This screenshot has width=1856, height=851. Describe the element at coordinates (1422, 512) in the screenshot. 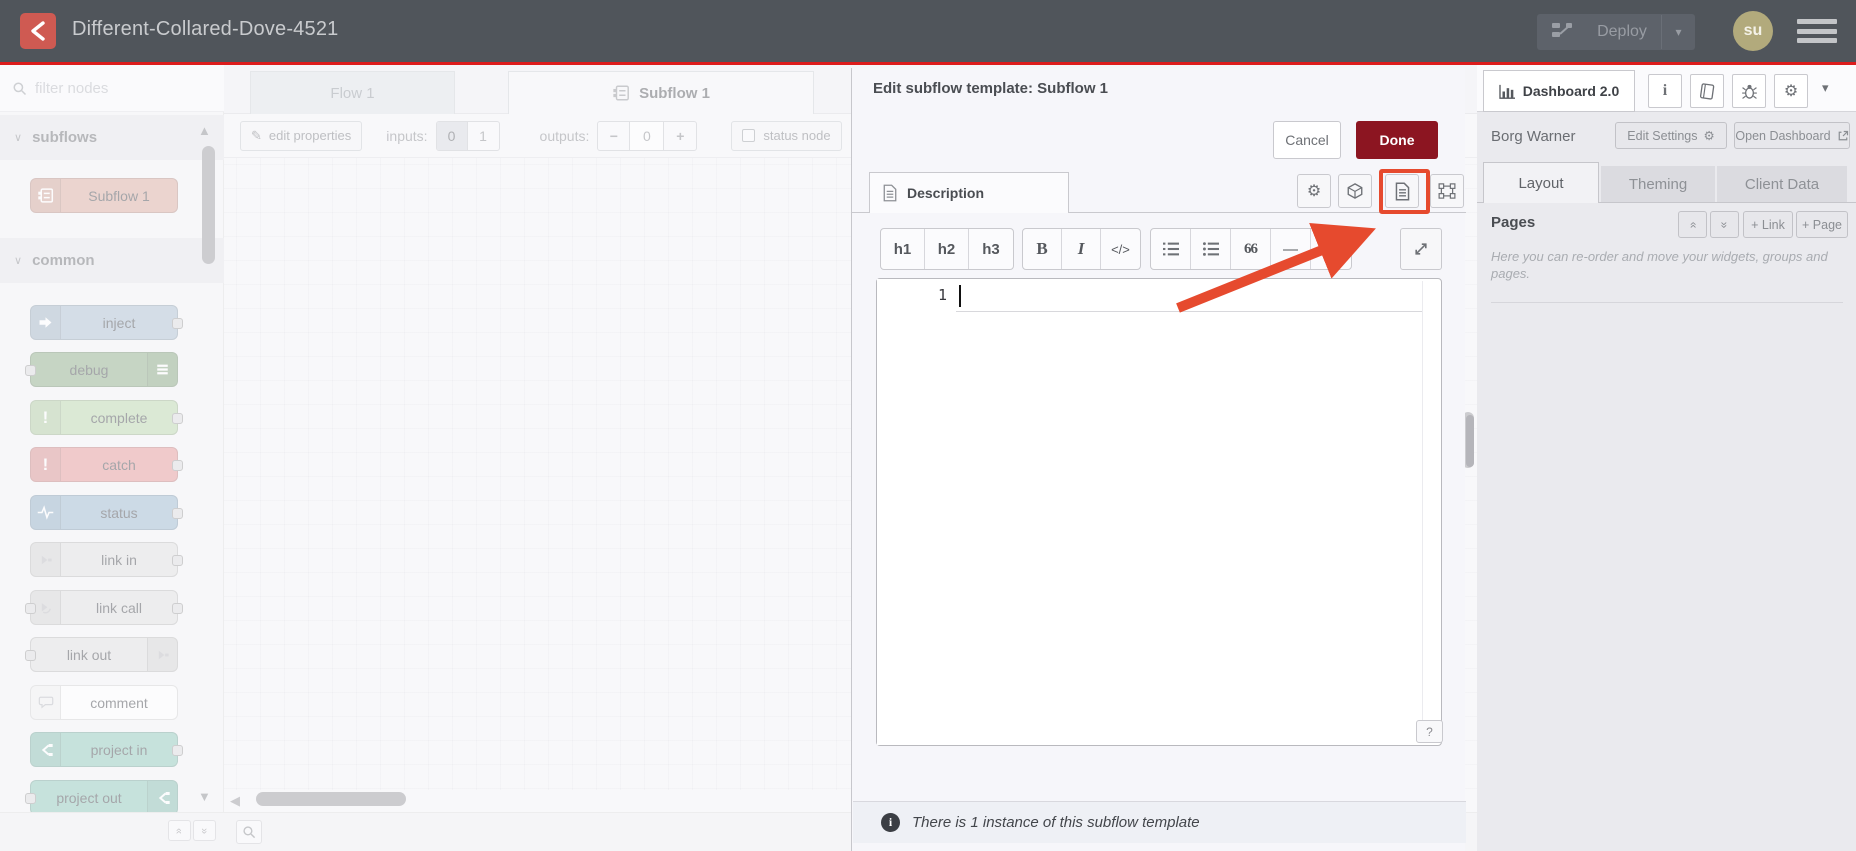

I see `editor-scroll-track` at that location.